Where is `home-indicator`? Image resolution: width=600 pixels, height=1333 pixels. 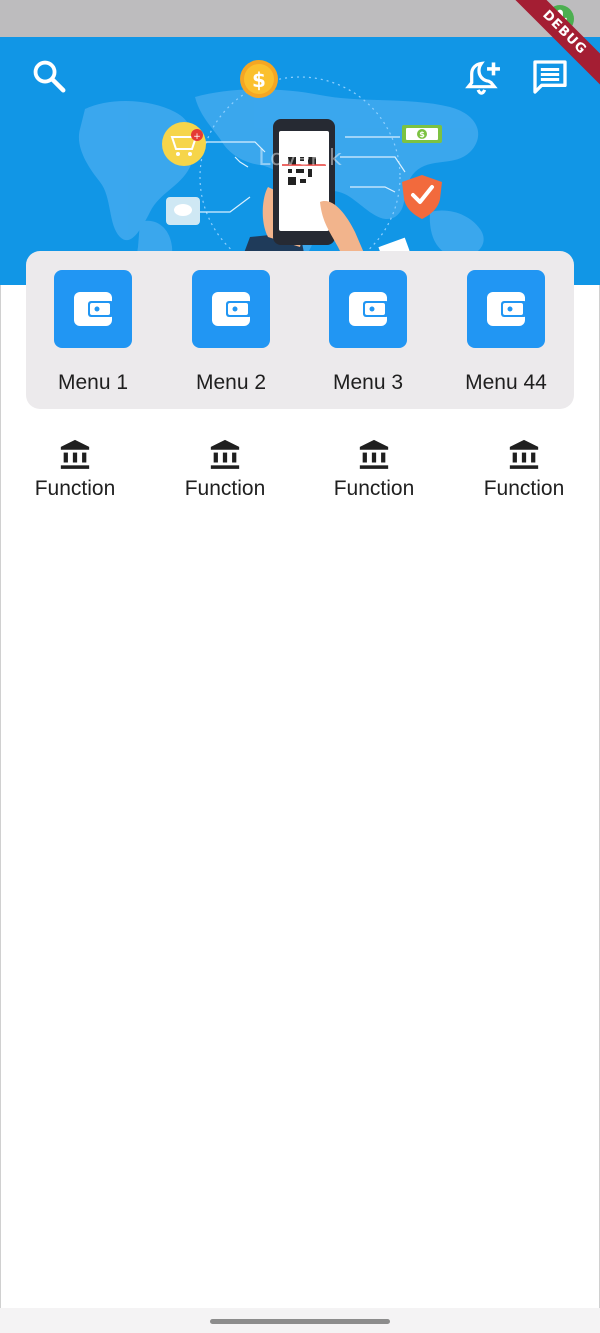
home-indicator is located at coordinates (300, 1321).